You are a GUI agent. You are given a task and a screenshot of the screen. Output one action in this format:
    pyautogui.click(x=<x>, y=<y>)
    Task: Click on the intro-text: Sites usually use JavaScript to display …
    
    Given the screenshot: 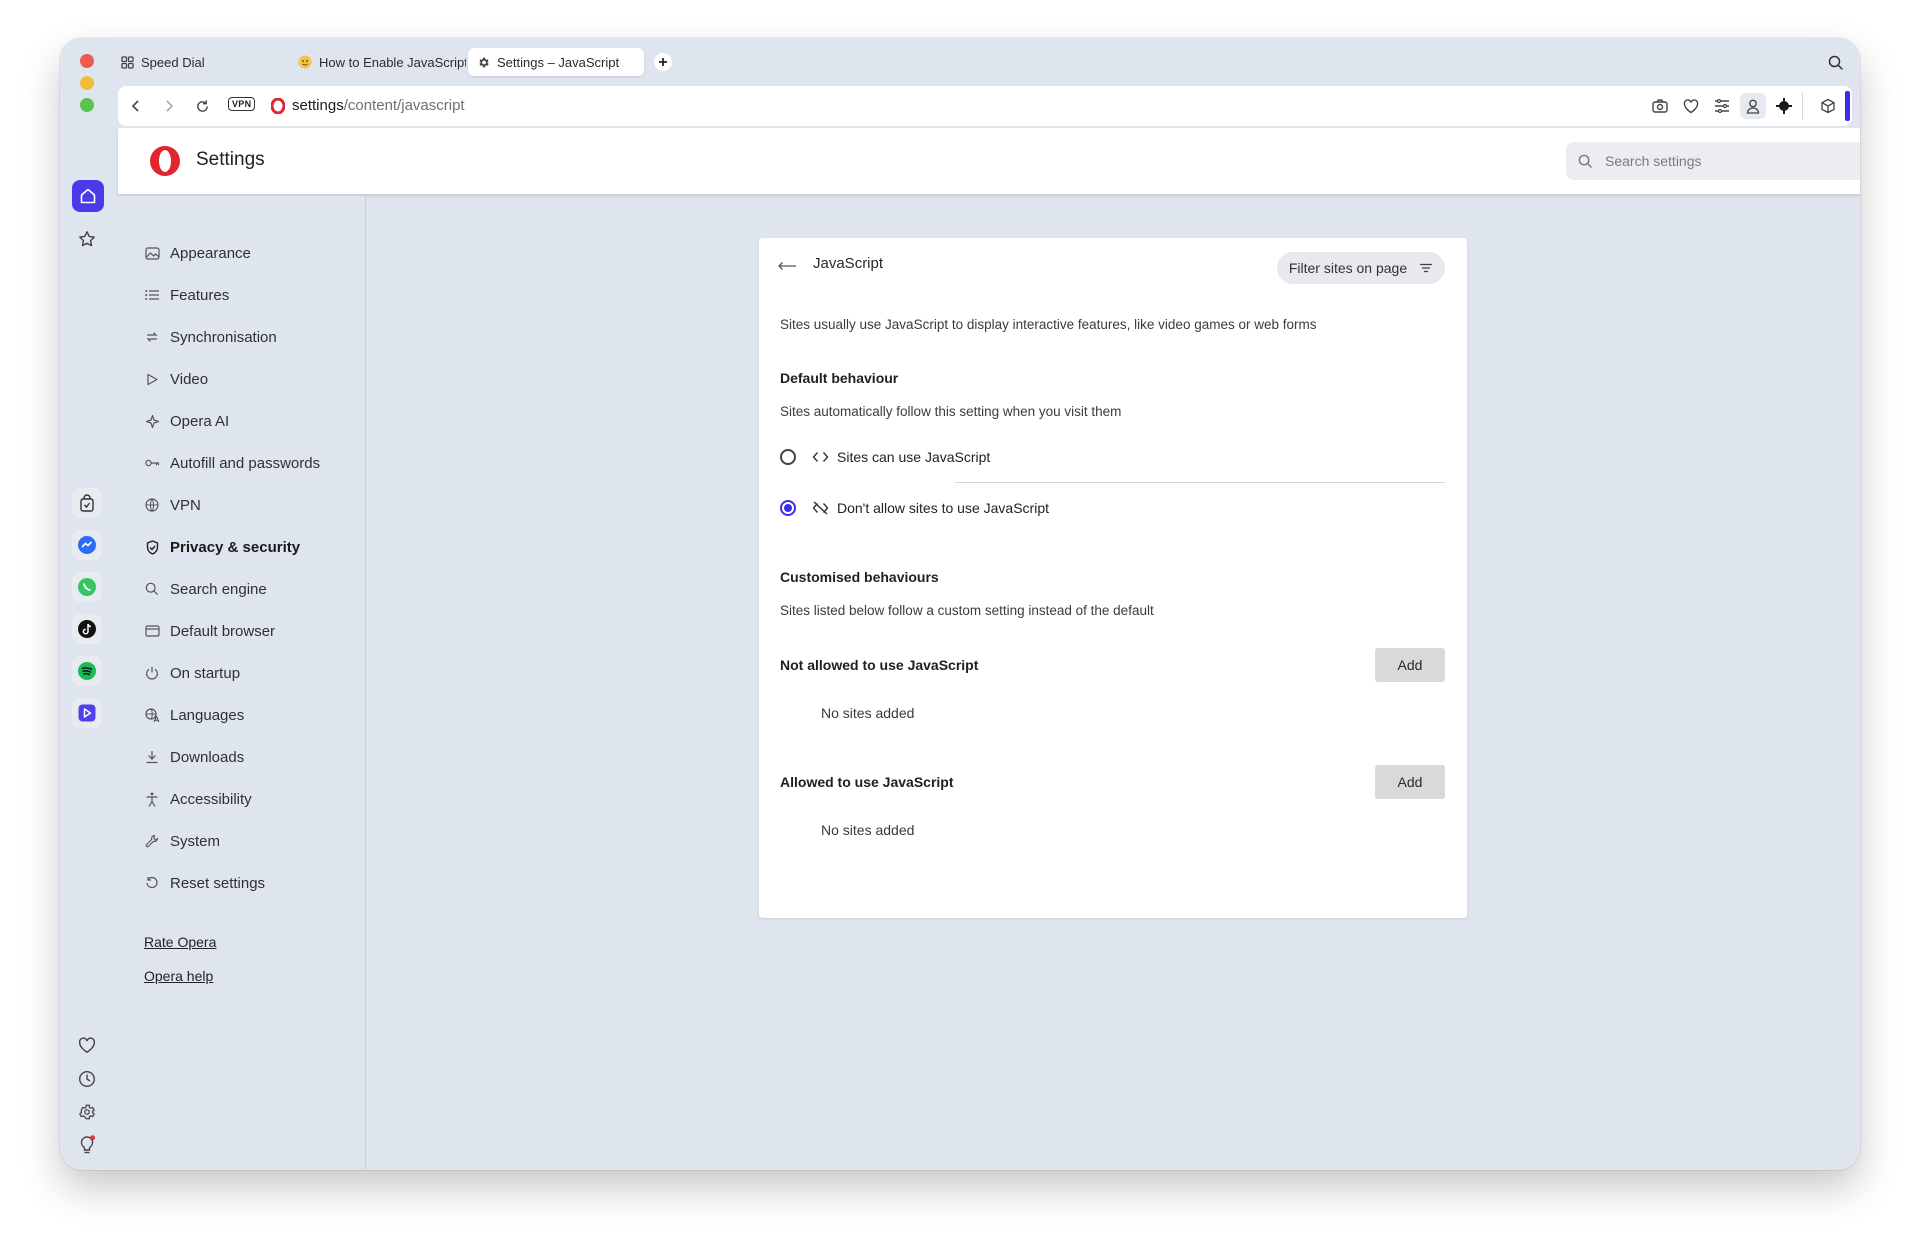 What is the action you would take?
    pyautogui.click(x=1048, y=324)
    